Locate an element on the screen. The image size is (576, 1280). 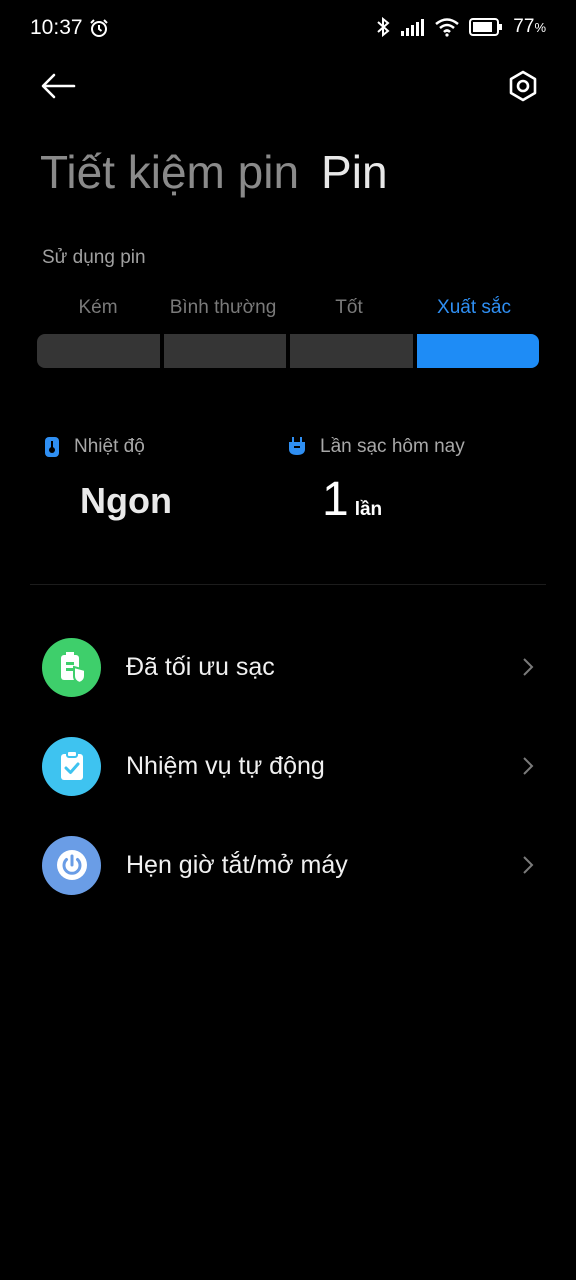
menu-item-label: Hẹn giờ tắt/mở máy is located at coordinates (237, 864).